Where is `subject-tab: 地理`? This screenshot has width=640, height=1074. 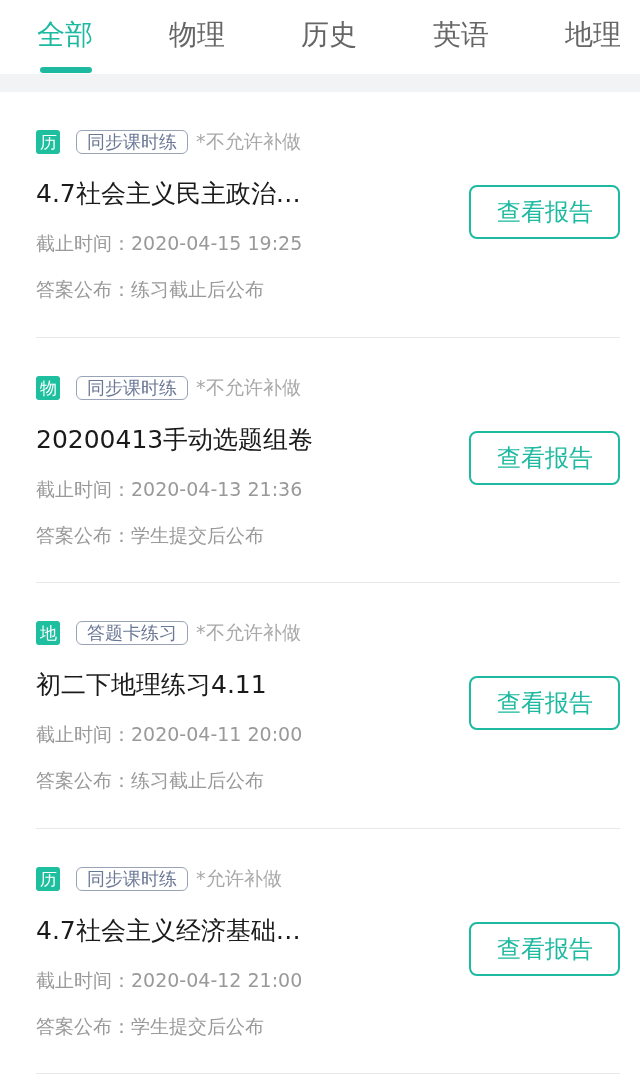
subject-tab: 地理 is located at coordinates (594, 27).